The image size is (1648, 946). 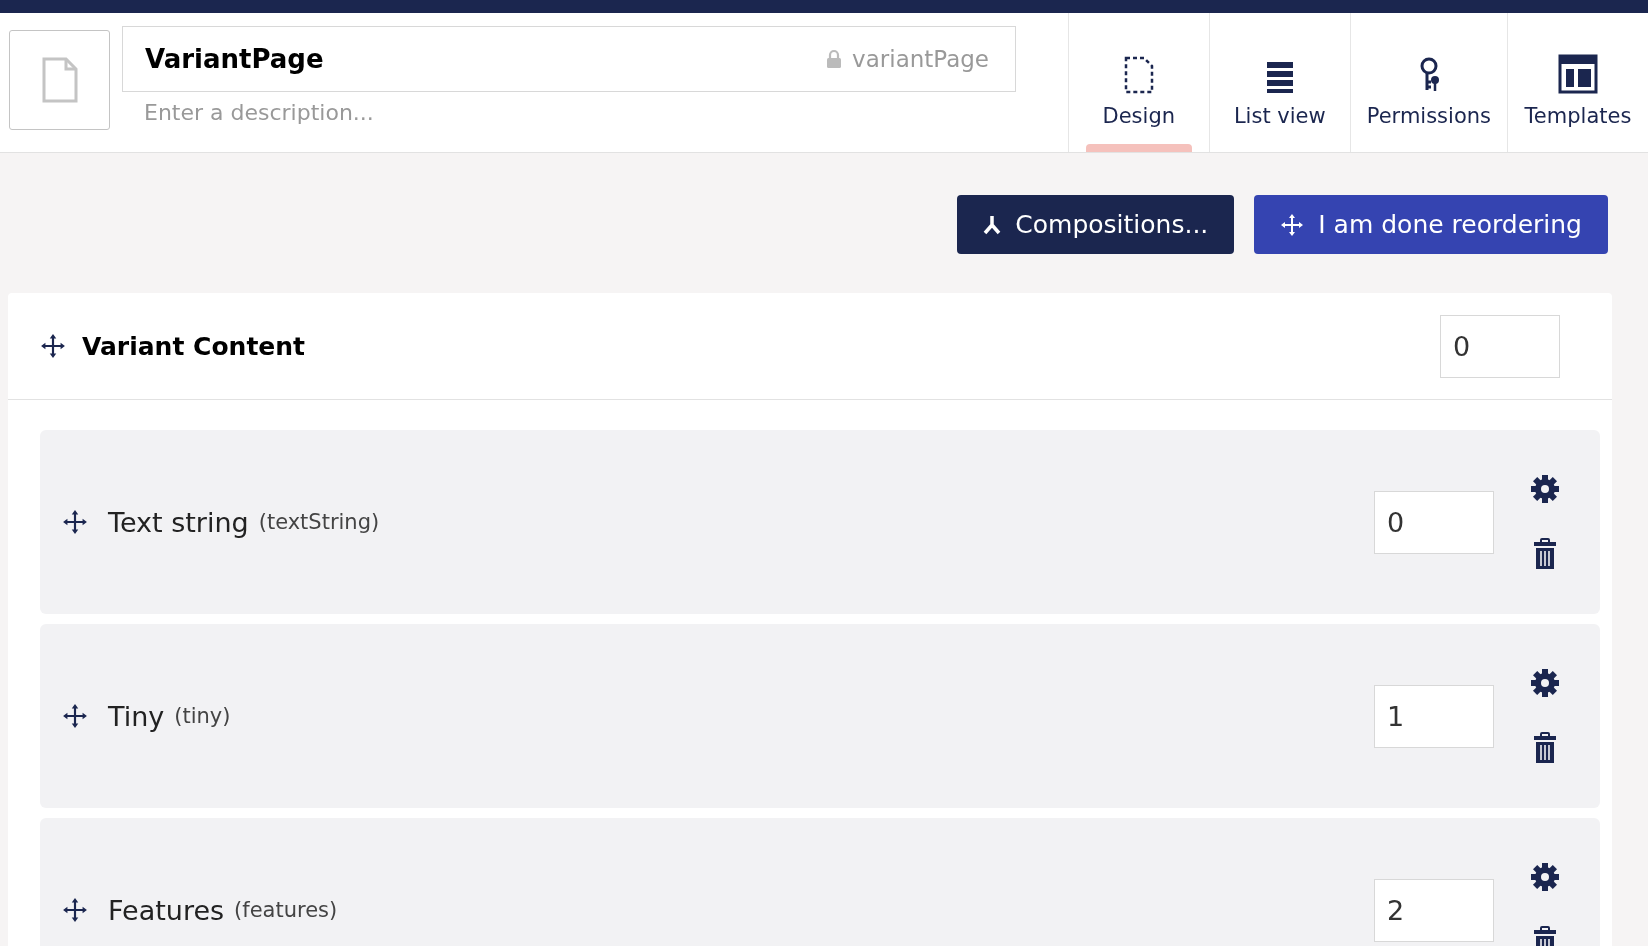 What do you see at coordinates (178, 522) in the screenshot?
I see `property-name: Text string` at bounding box center [178, 522].